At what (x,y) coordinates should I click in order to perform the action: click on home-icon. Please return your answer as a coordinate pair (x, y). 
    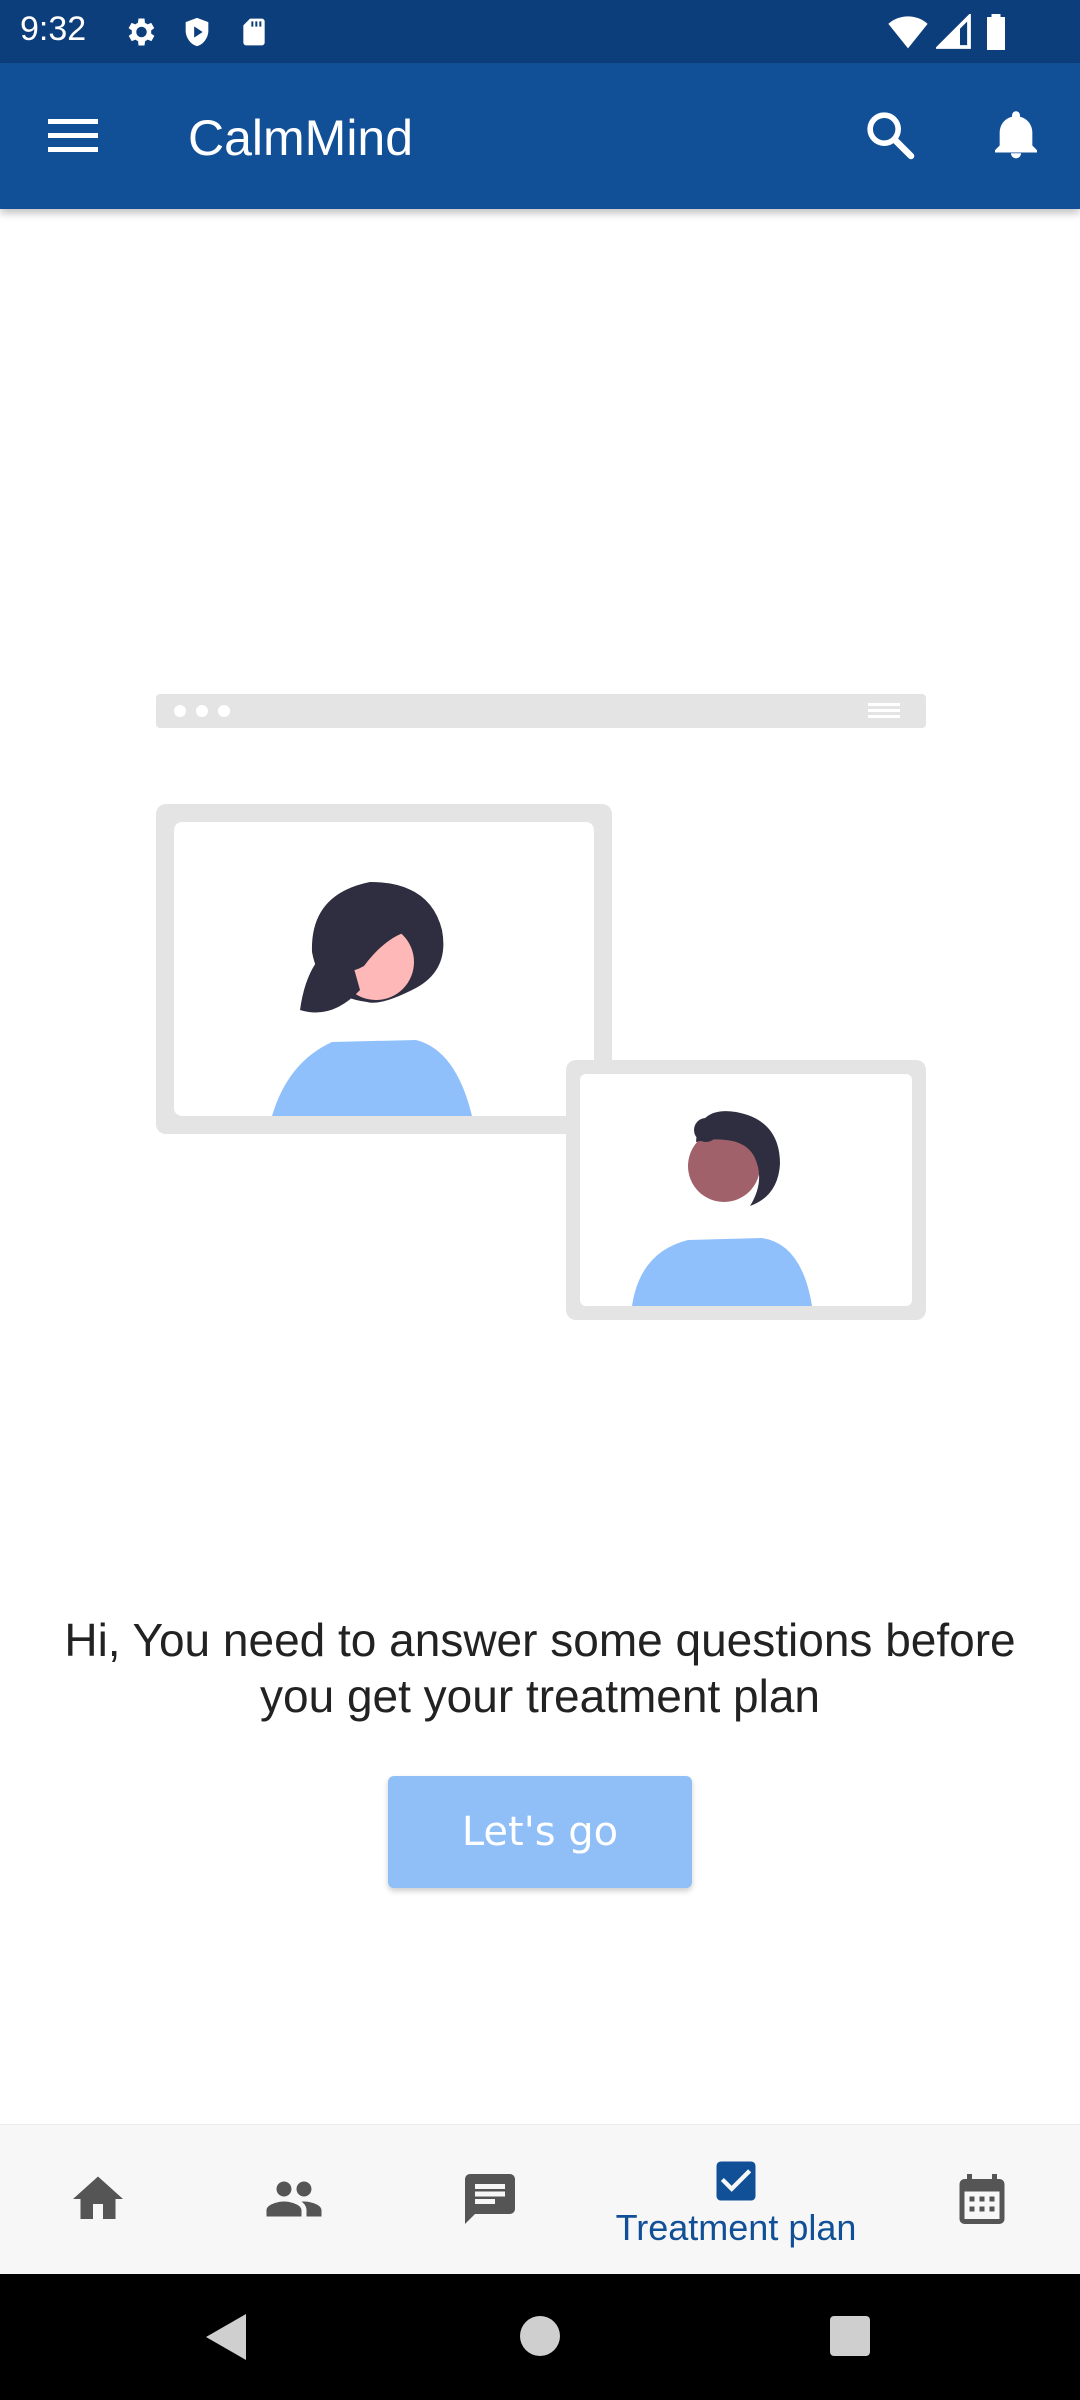
    Looking at the image, I should click on (98, 2197).